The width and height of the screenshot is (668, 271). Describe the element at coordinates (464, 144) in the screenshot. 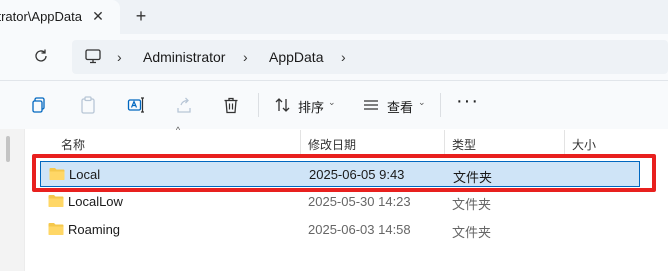

I see `column-header-type: 类型` at that location.